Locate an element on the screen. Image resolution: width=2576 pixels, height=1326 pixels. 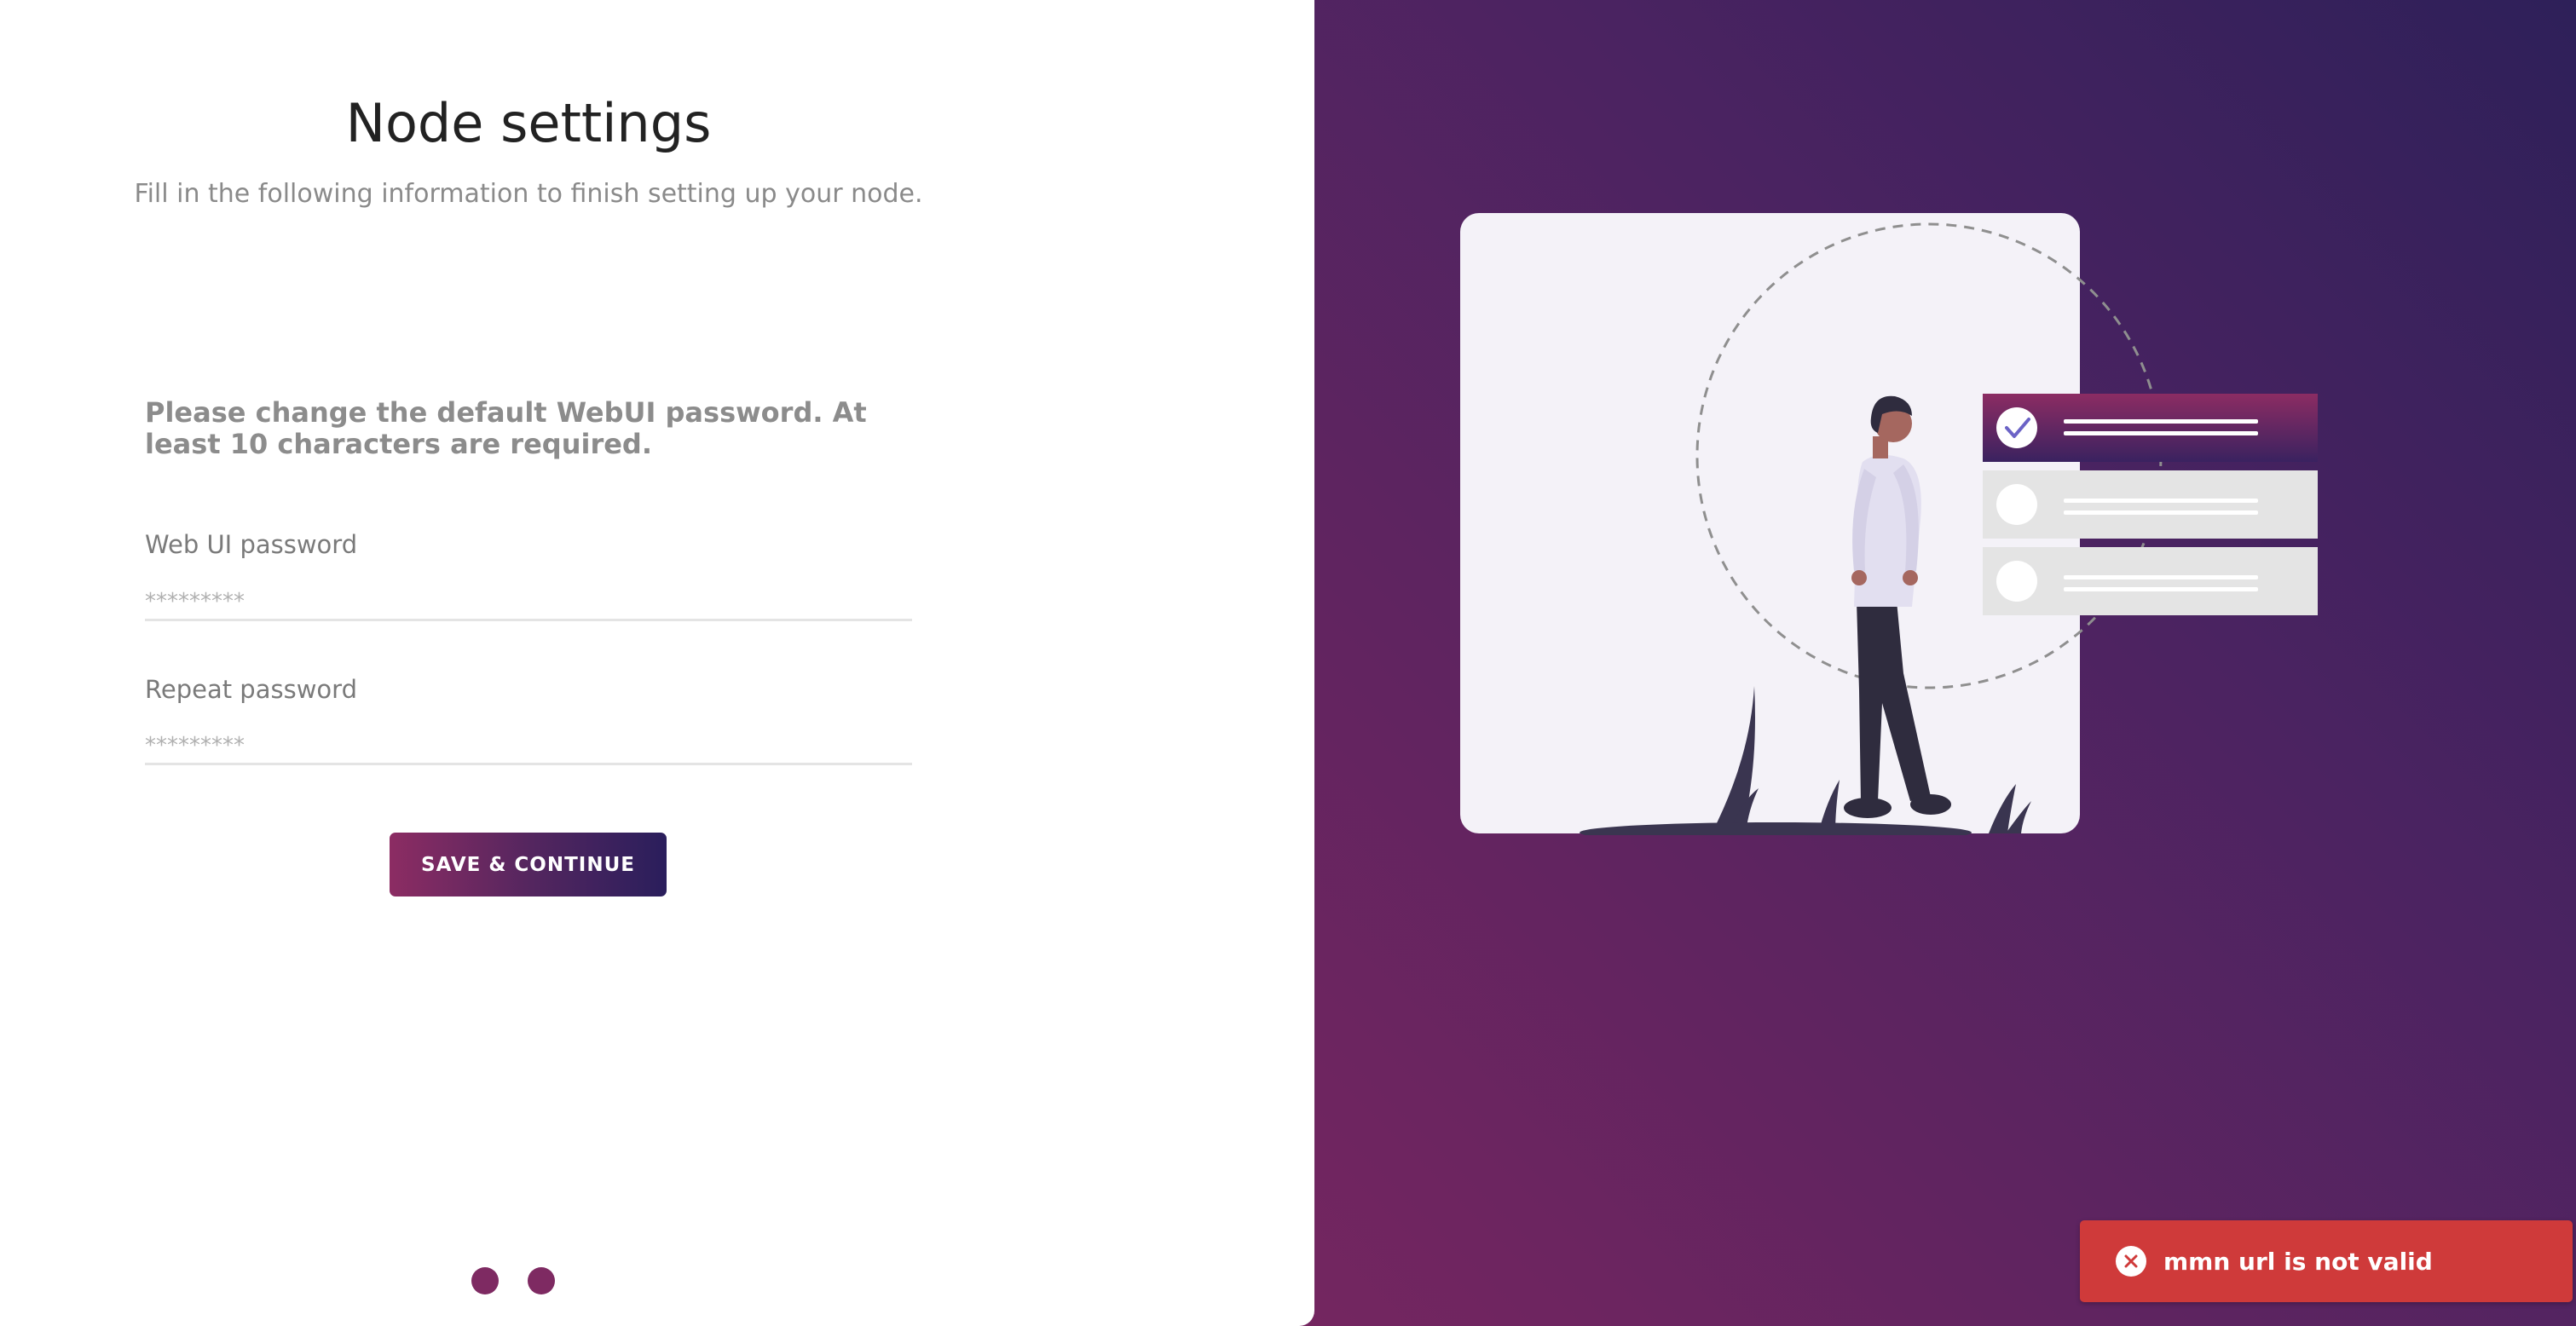
error-toast: mmn url is not valid is located at coordinates (2326, 1261).